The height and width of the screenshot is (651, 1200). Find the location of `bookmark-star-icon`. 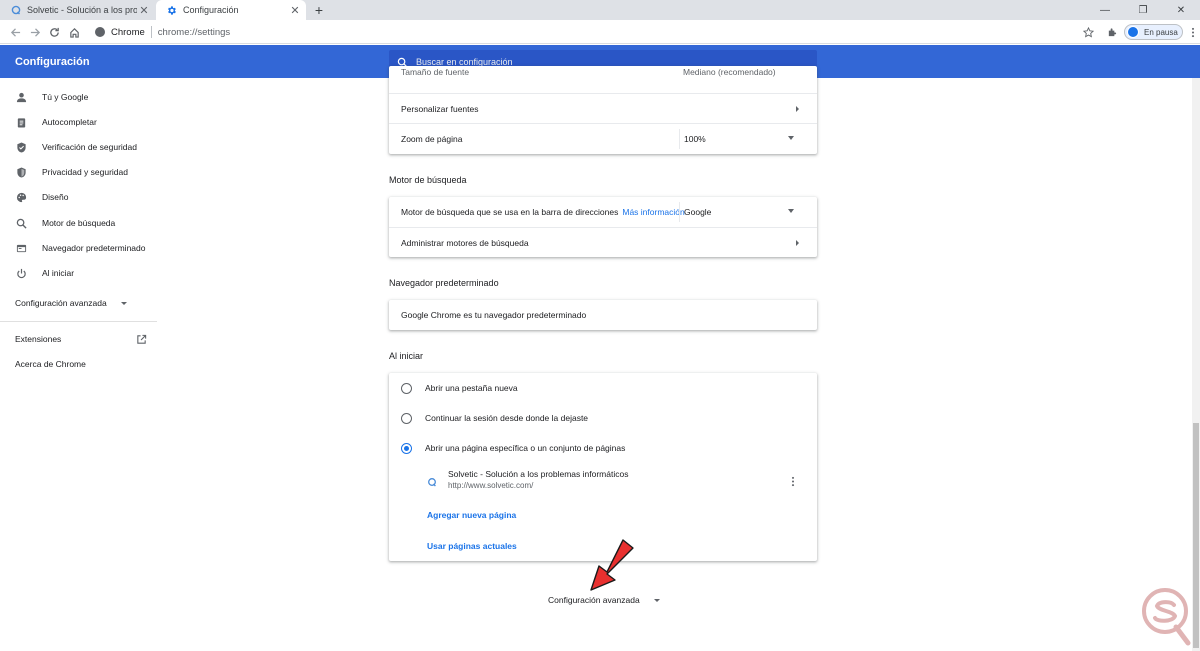

bookmark-star-icon is located at coordinates (1088, 32).